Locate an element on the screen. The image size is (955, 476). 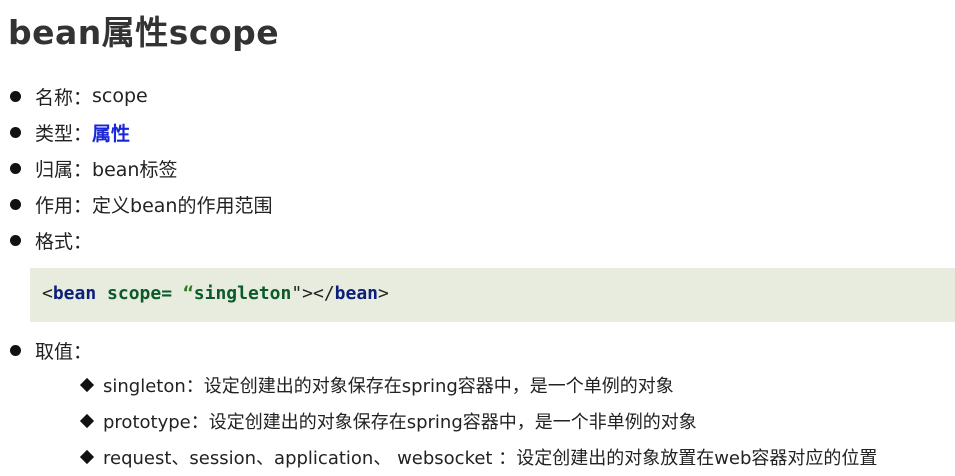
item-label: 作用： is located at coordinates (64, 205).